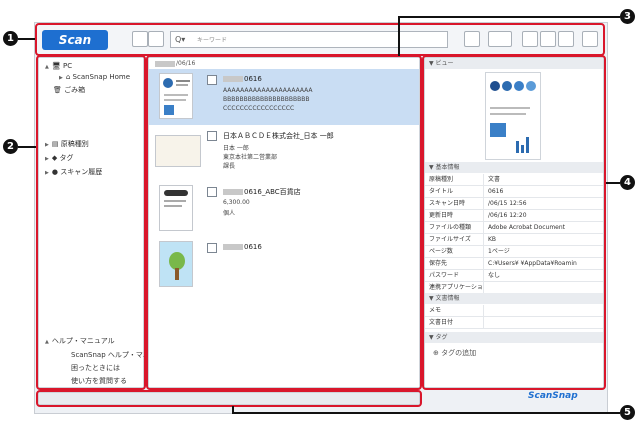  What do you see at coordinates (627, 412) in the screenshot?
I see `callout-5: 5` at bounding box center [627, 412].